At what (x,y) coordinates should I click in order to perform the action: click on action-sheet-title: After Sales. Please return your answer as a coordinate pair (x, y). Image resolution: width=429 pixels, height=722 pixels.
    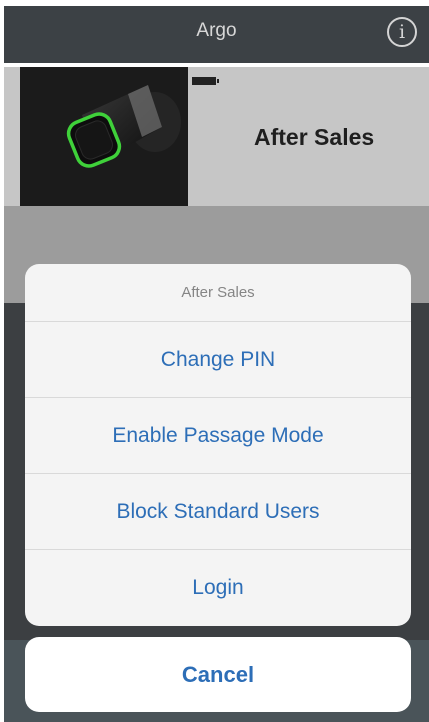
    Looking at the image, I should click on (218, 293).